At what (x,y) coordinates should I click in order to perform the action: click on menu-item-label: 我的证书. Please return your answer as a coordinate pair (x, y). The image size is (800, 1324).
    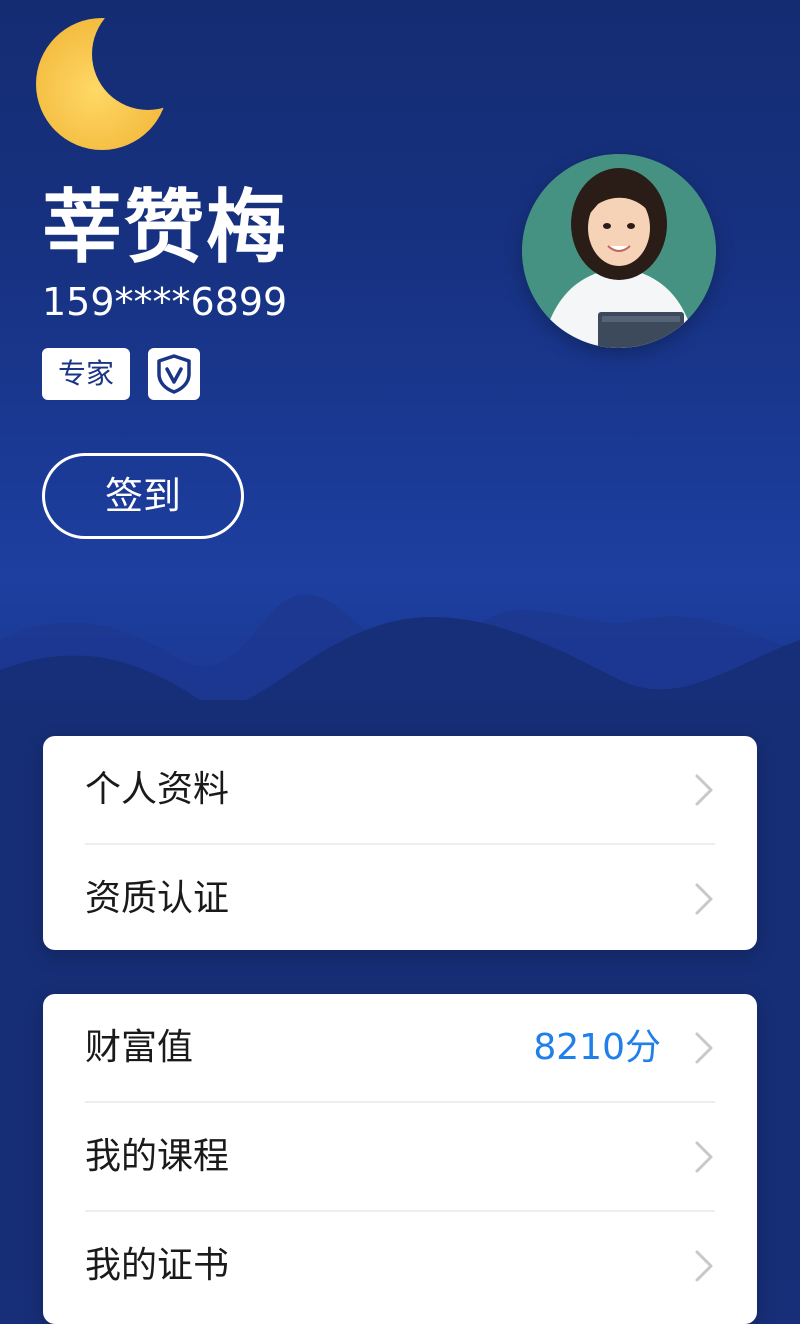
    Looking at the image, I should click on (157, 1265).